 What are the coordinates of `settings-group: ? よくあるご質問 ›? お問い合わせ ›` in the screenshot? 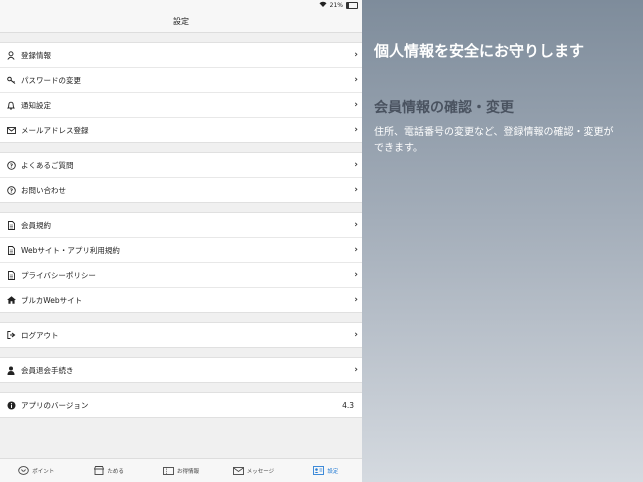 It's located at (181, 177).